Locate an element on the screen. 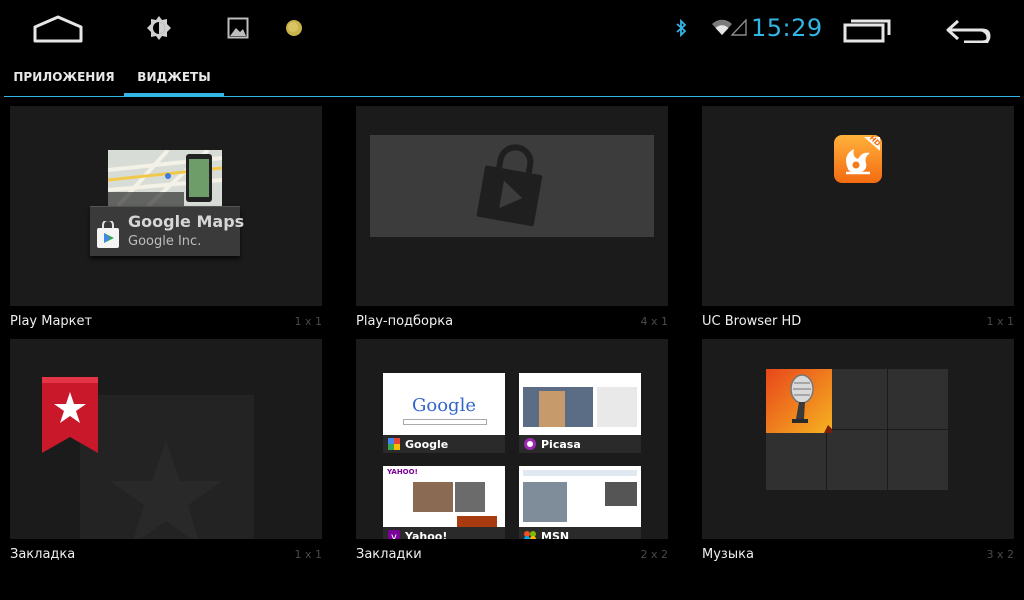 Image resolution: width=1024 pixels, height=600 pixels. thumb-google: Google Google is located at coordinates (444, 413).